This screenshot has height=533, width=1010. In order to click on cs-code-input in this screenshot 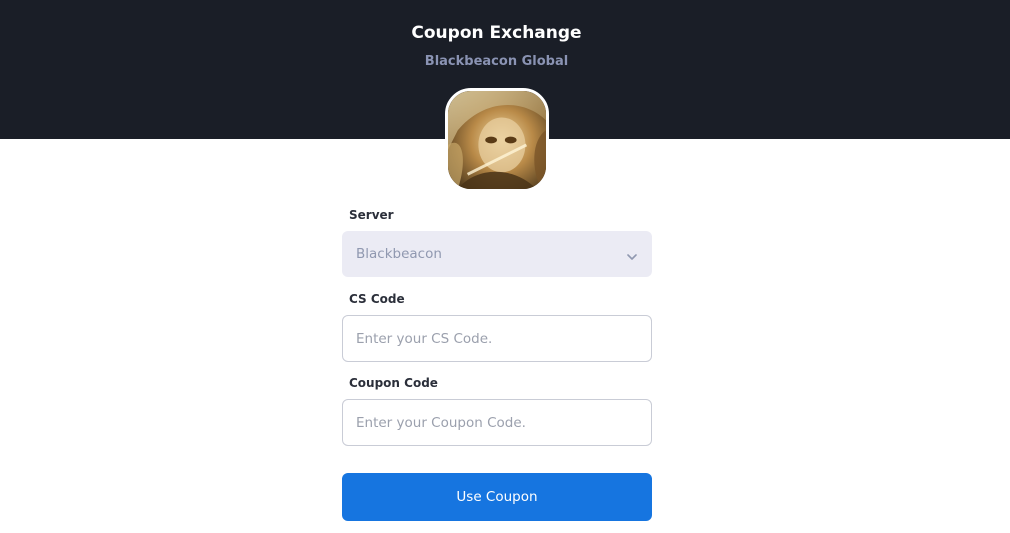, I will do `click(497, 338)`.